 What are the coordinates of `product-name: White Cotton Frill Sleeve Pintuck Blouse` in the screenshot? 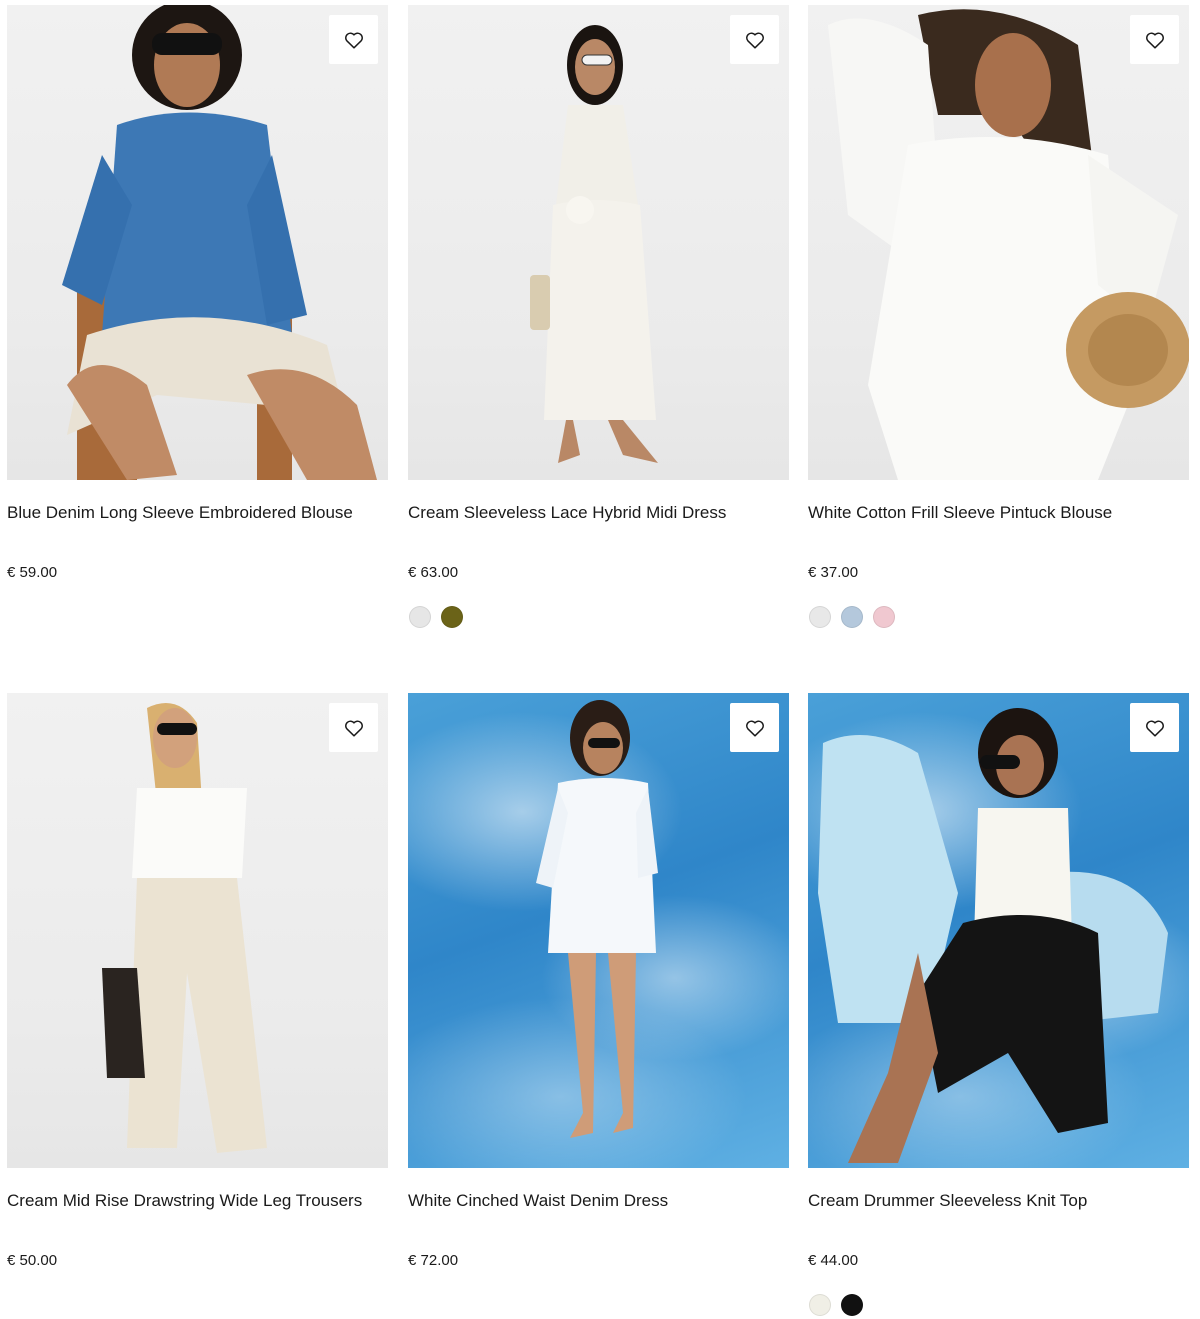 It's located at (998, 513).